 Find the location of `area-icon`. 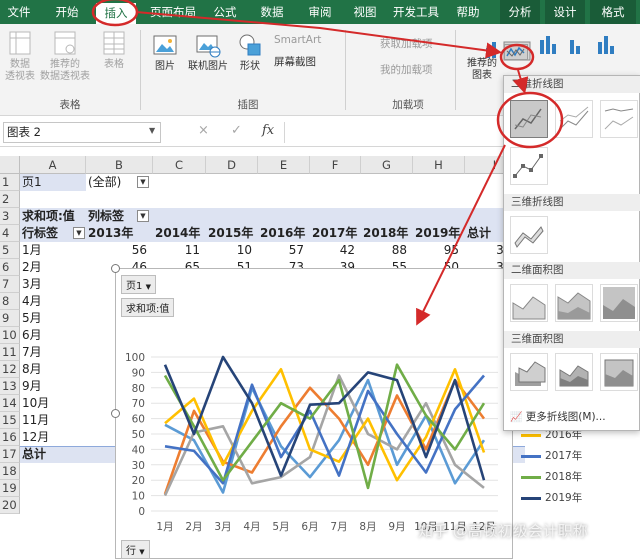

area-icon is located at coordinates (529, 308).